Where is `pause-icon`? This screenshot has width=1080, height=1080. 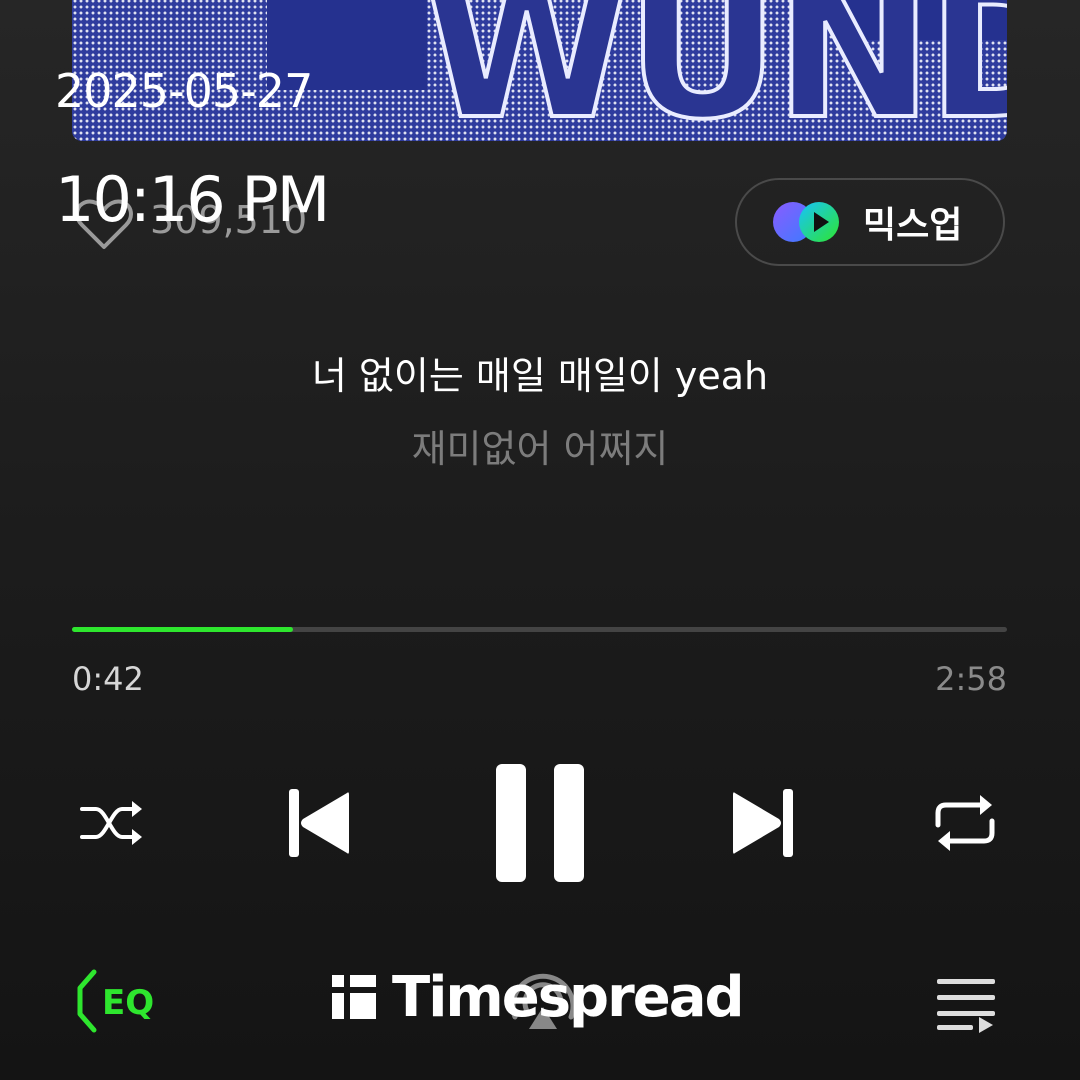 pause-icon is located at coordinates (540, 823).